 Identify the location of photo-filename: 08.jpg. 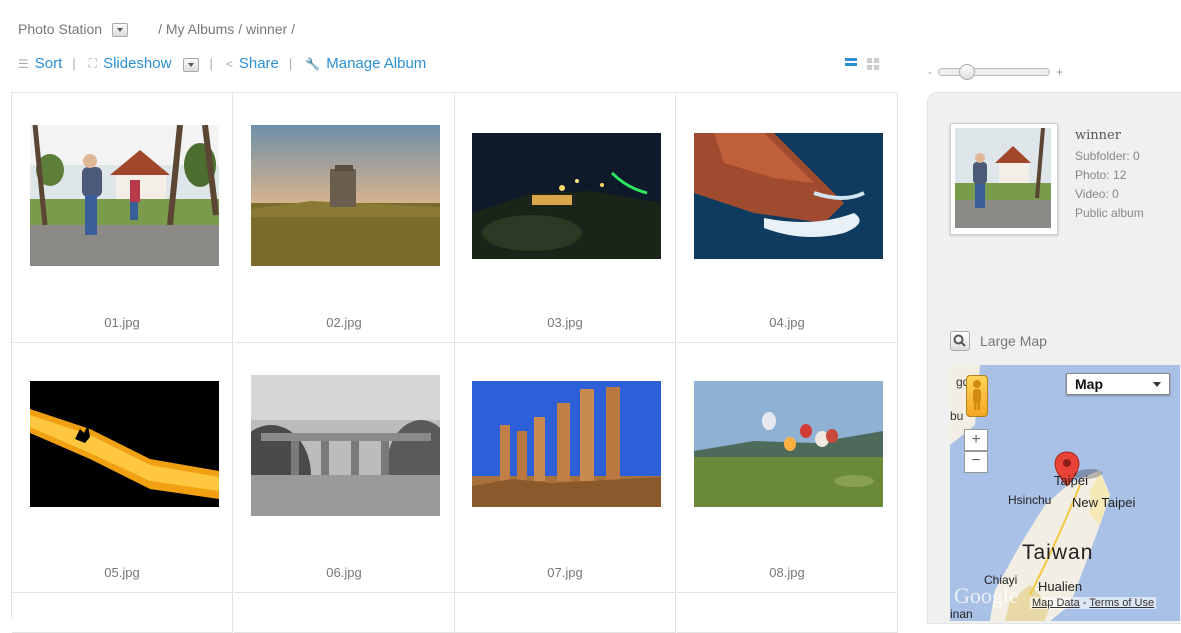
(787, 572).